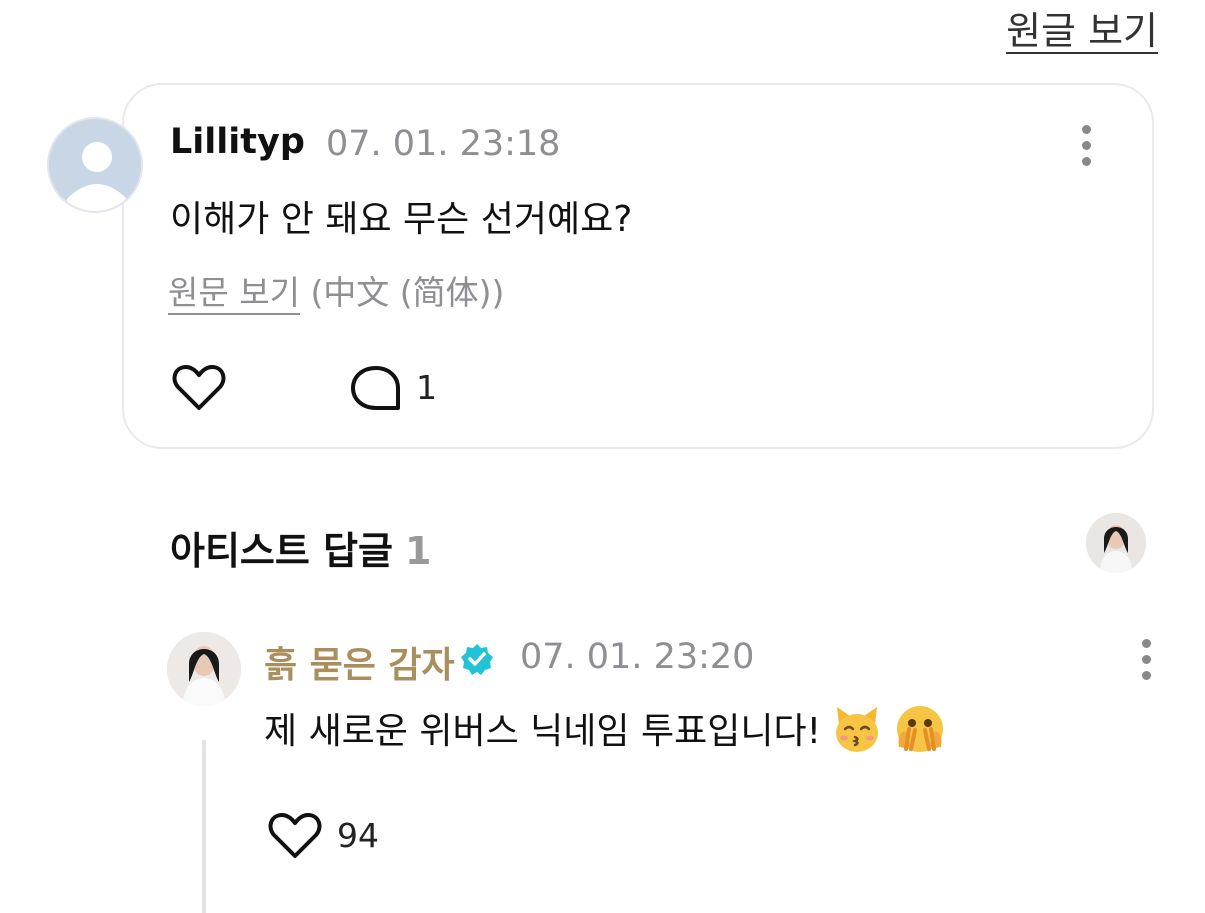 The width and height of the screenshot is (1205, 913). I want to click on source-language: (中文 (简体)), so click(407, 292).